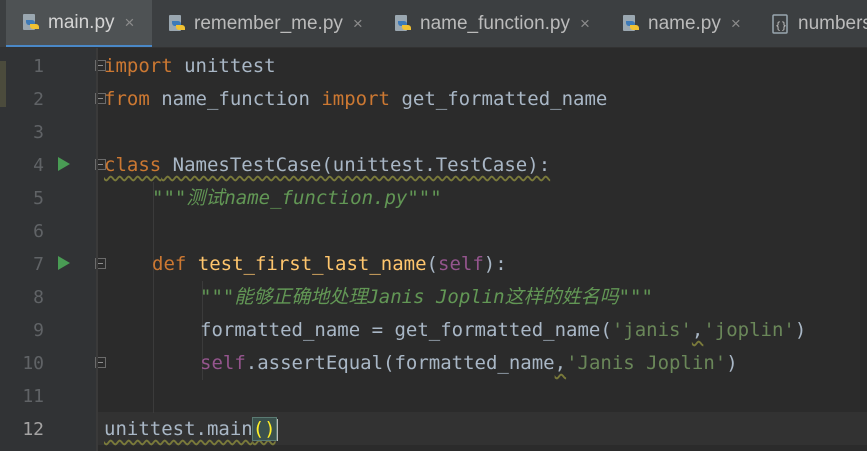 This screenshot has height=451, width=867. What do you see at coordinates (651, 330) in the screenshot?
I see `string-literal: 'janis'` at bounding box center [651, 330].